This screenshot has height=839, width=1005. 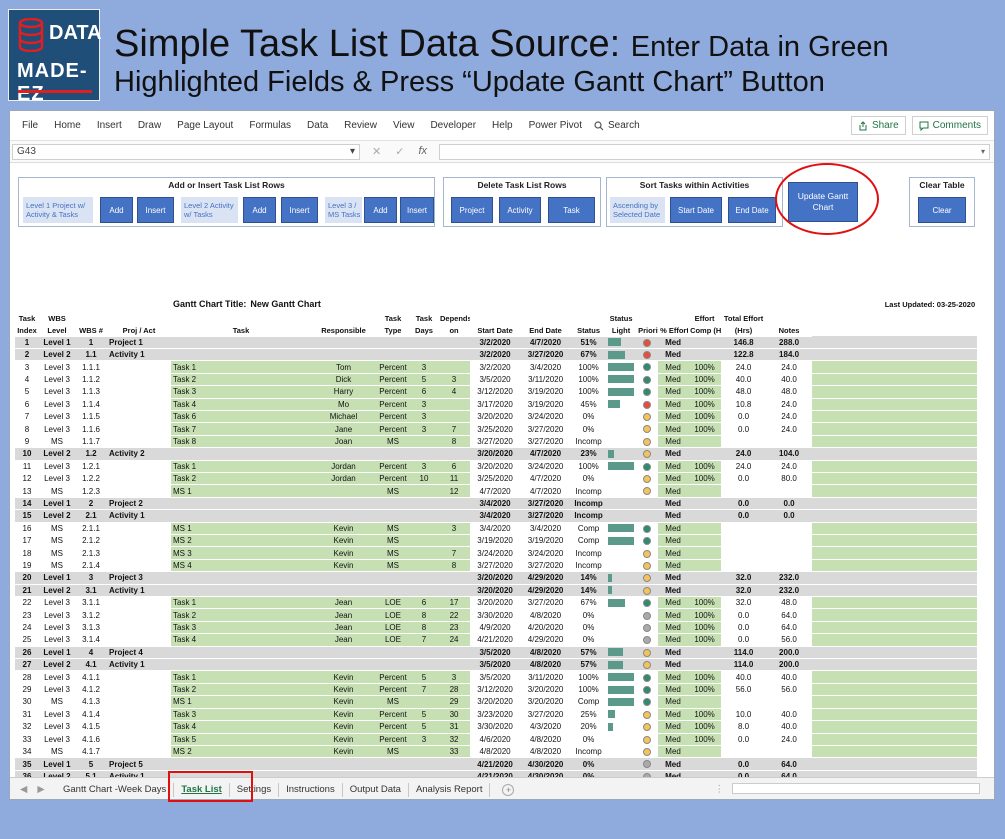 I want to click on tab-gantt-chart-week-days: Gantt Chart -Week Days, so click(x=115, y=789).